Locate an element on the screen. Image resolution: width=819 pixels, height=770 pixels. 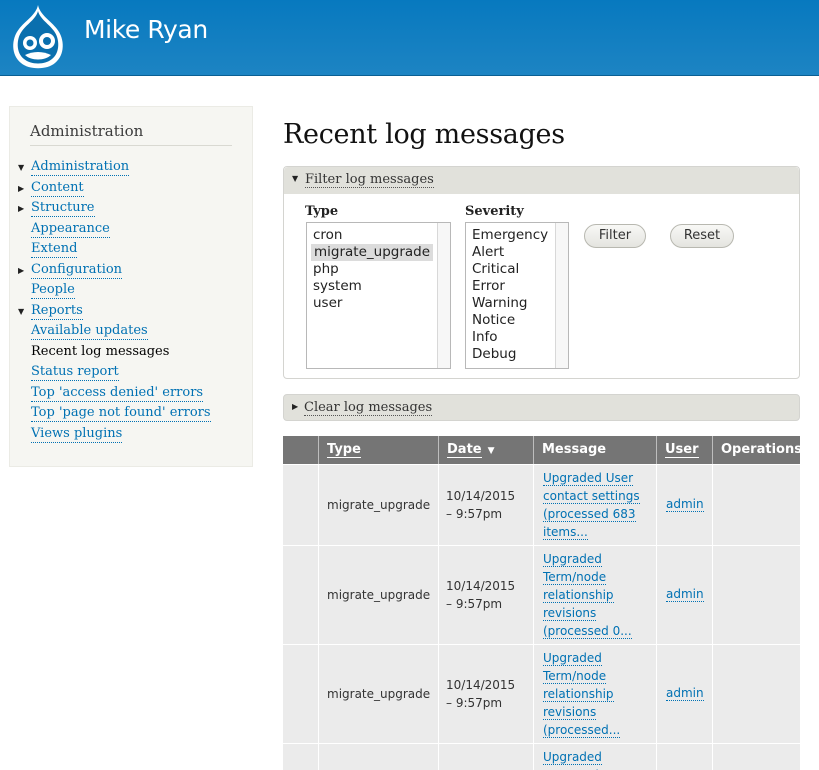
header-user: User is located at coordinates (684, 450).